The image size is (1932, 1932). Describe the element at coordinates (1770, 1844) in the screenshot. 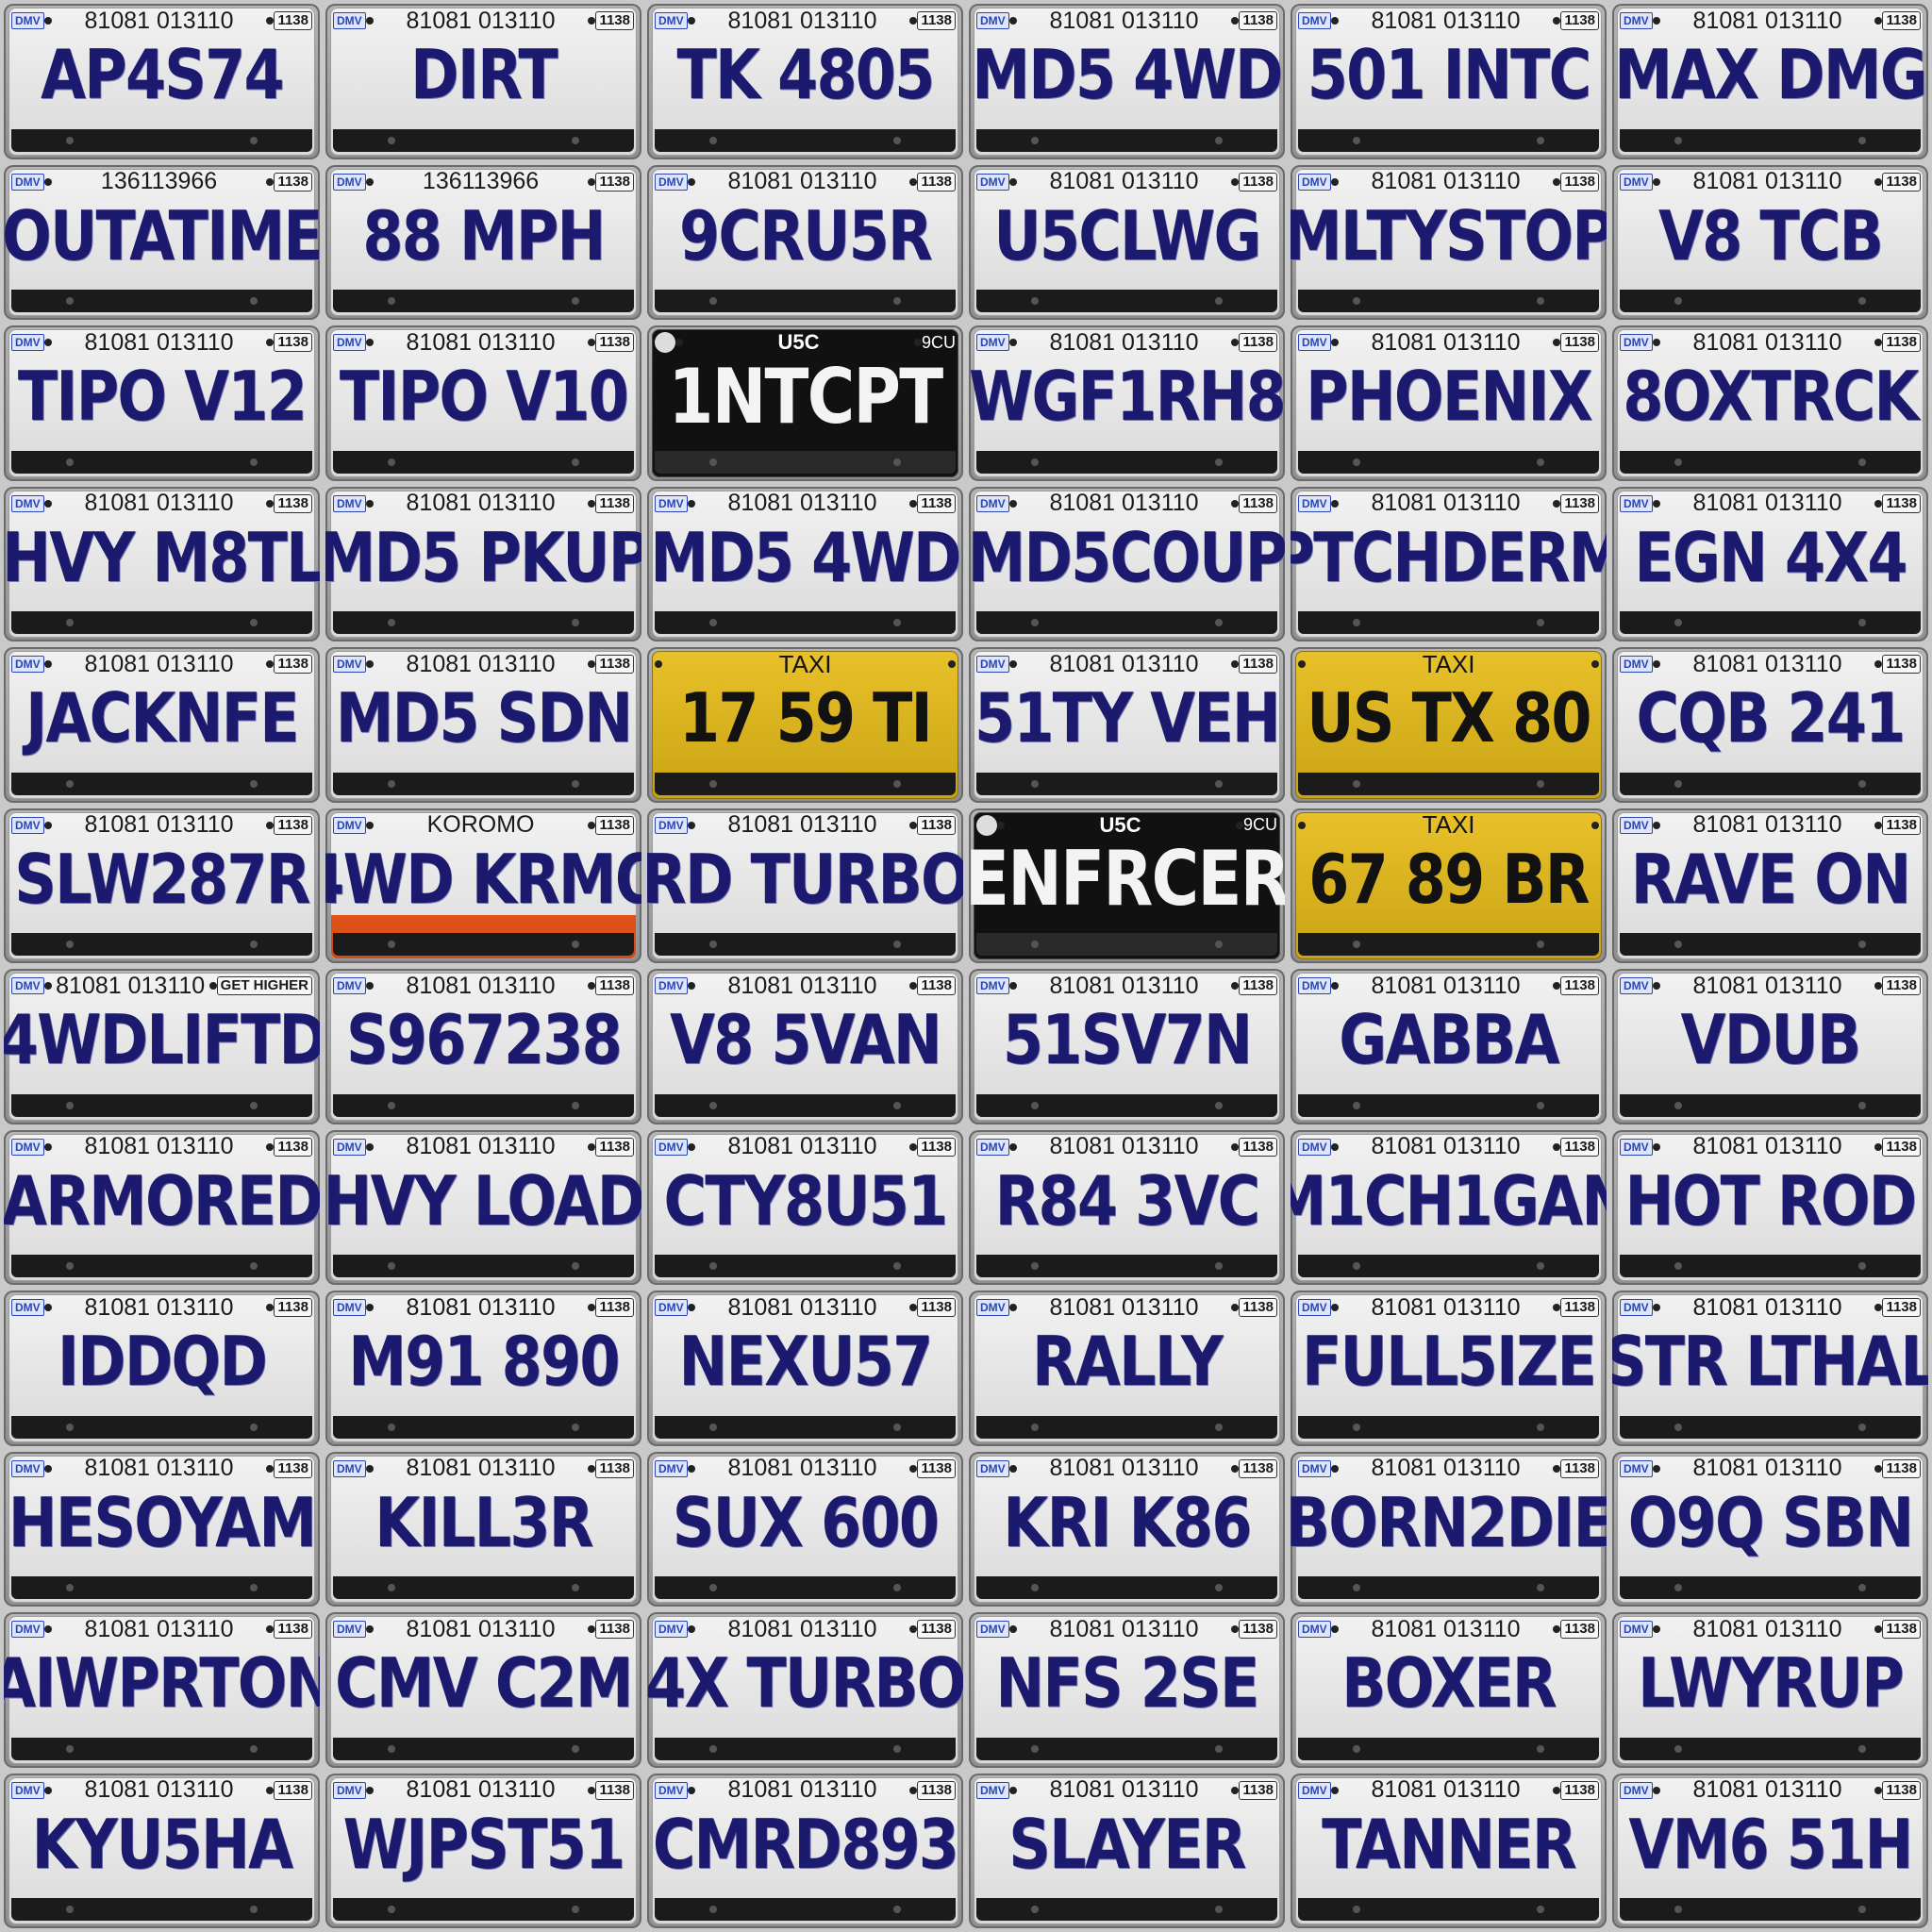

I see `plate-number: VM6 51H` at that location.